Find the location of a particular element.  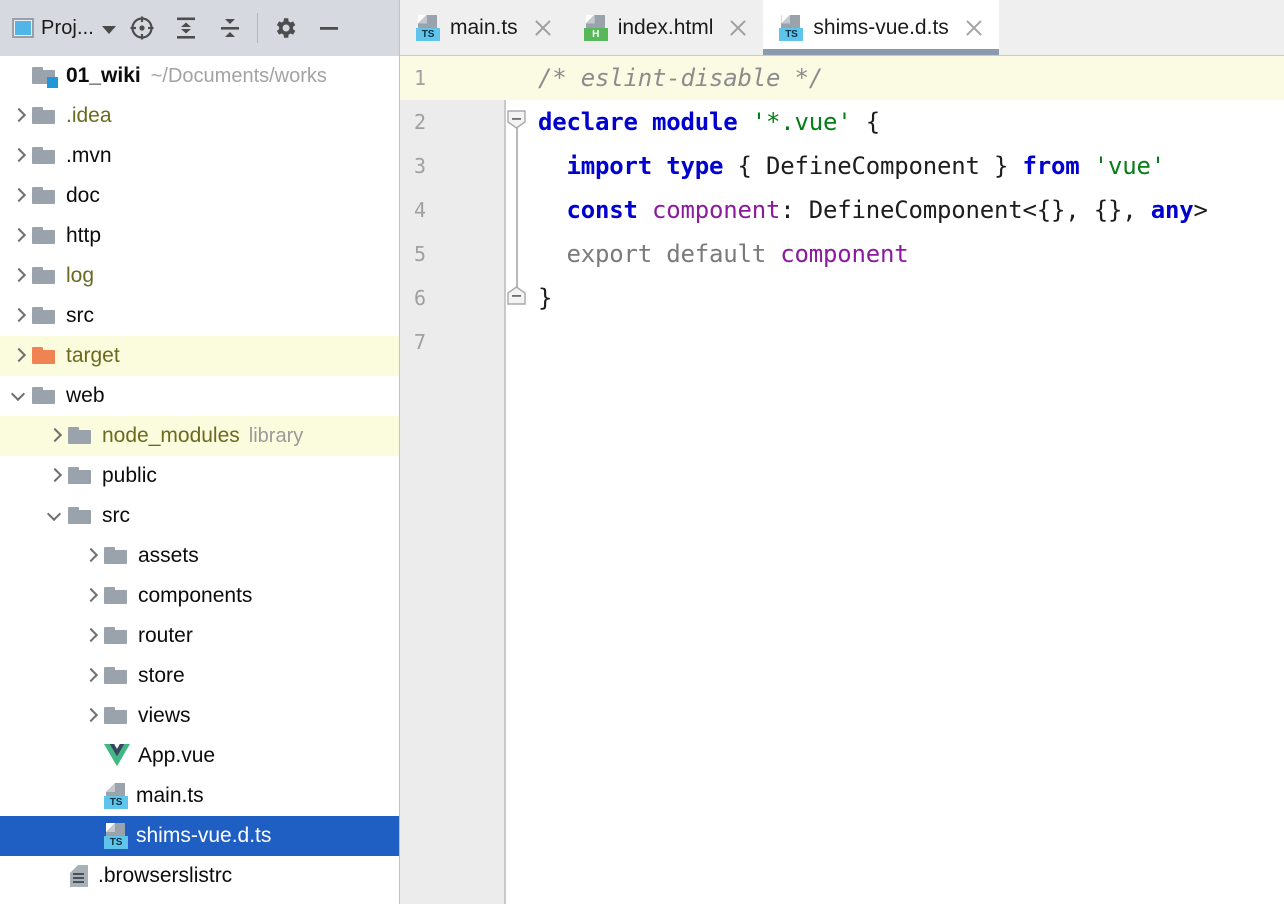

tree-row-target: target is located at coordinates (199, 356).